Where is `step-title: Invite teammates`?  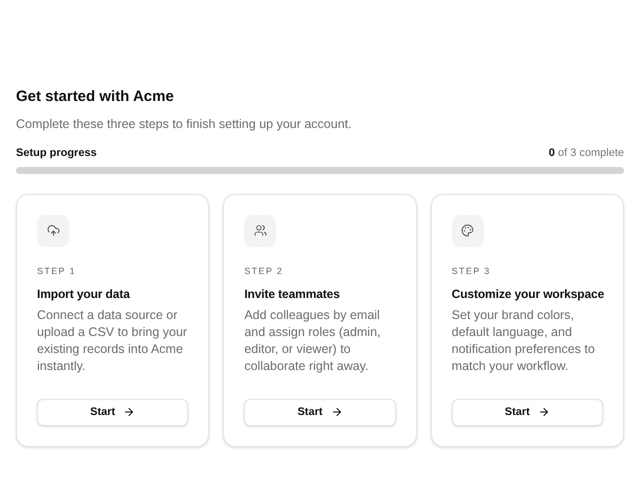 step-title: Invite teammates is located at coordinates (292, 294).